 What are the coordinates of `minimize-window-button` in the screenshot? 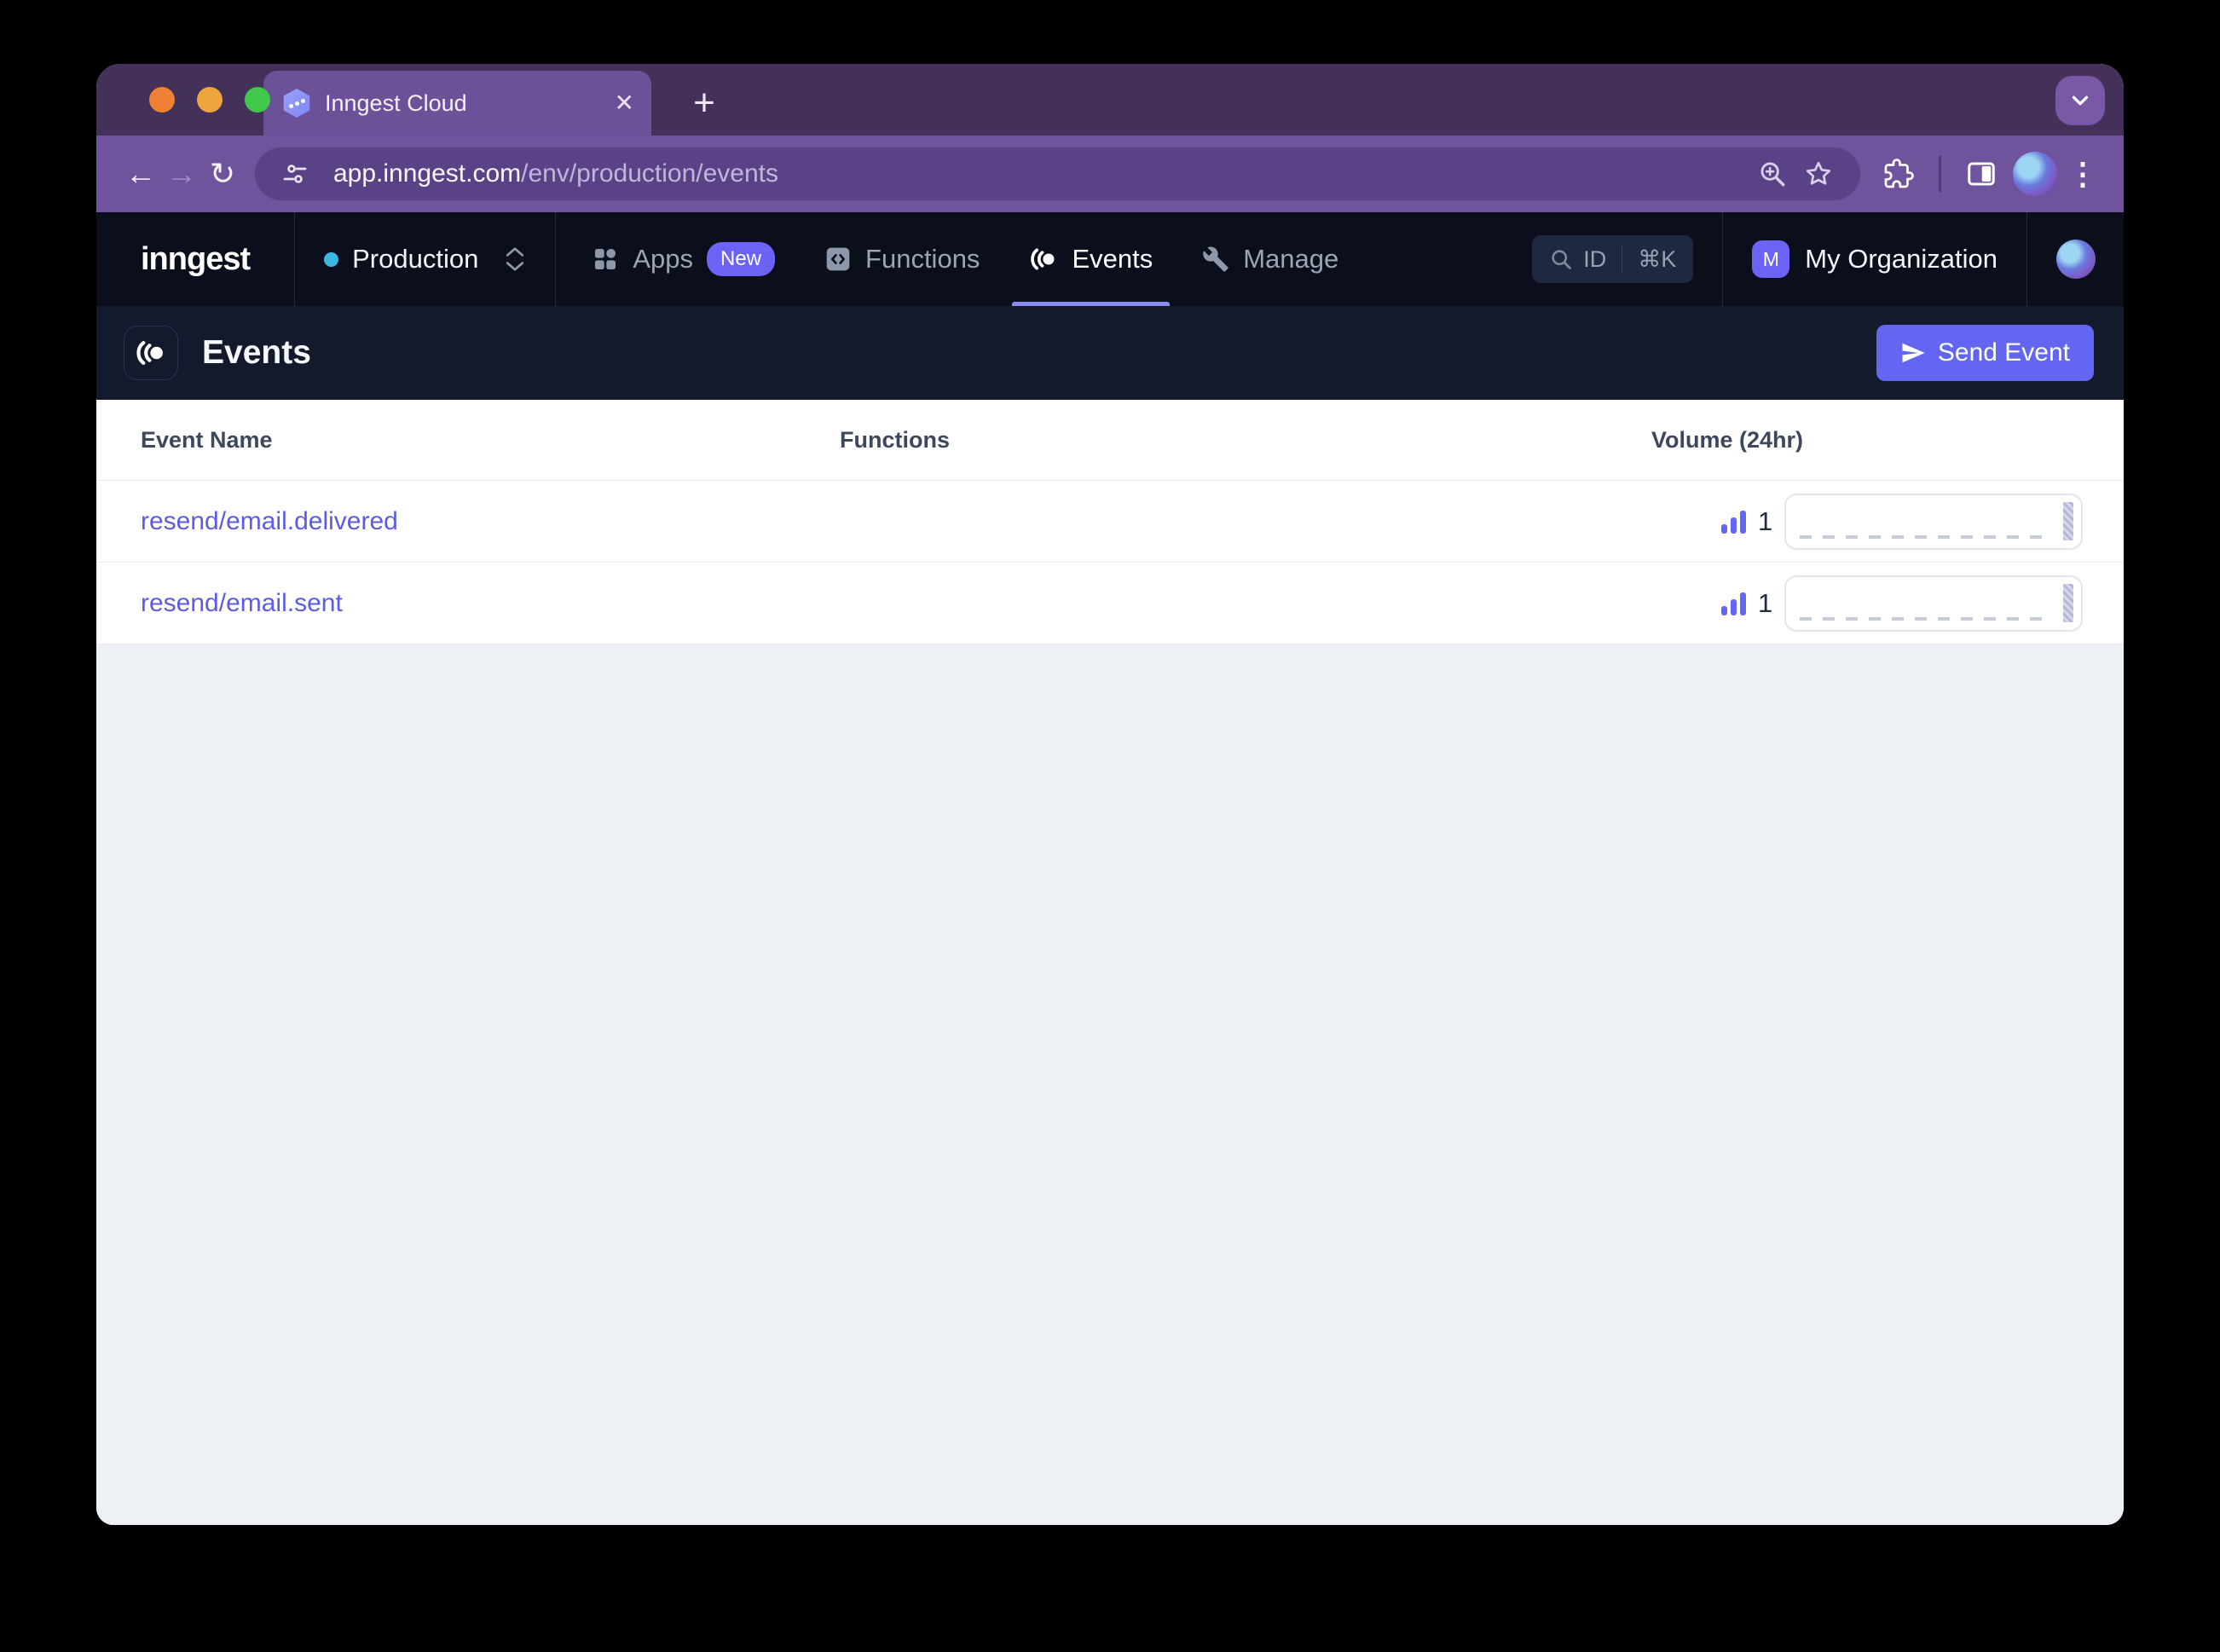 It's located at (210, 100).